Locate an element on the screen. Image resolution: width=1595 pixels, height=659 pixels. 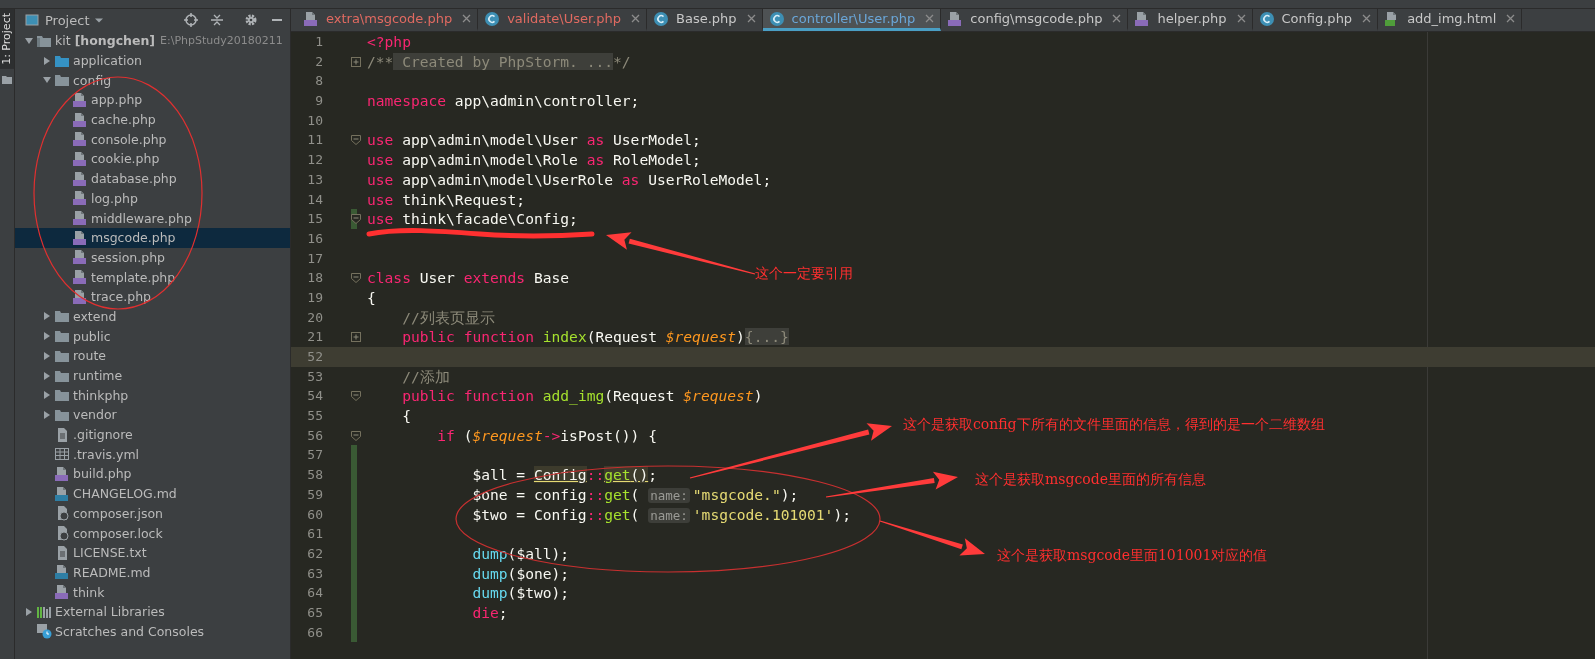
tree-item: CHANGELOG.md is located at coordinates (152, 493).